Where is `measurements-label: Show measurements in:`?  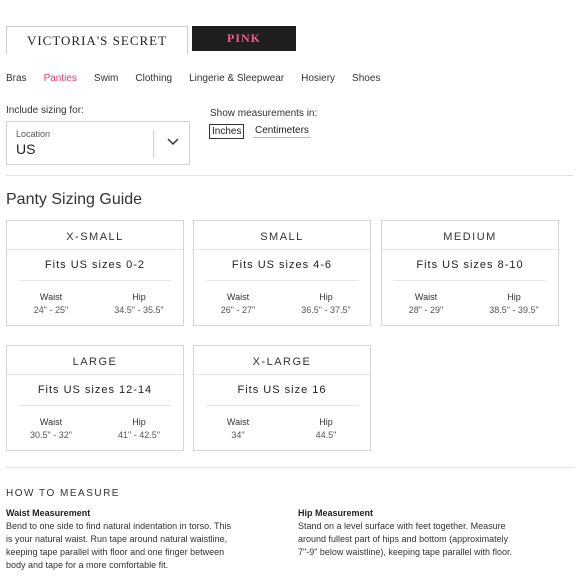 measurements-label: Show measurements in: is located at coordinates (264, 113).